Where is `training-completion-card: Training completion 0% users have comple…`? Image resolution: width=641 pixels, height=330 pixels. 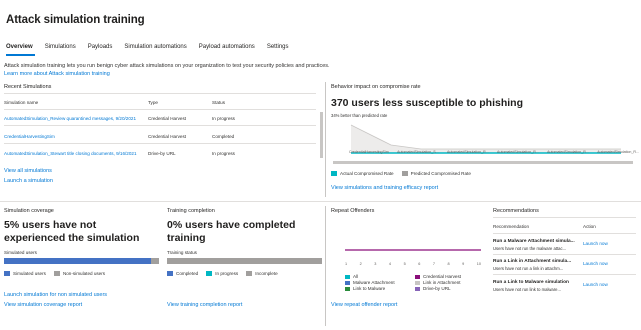 training-completion-card: Training completion 0% users have comple… is located at coordinates (245, 266).